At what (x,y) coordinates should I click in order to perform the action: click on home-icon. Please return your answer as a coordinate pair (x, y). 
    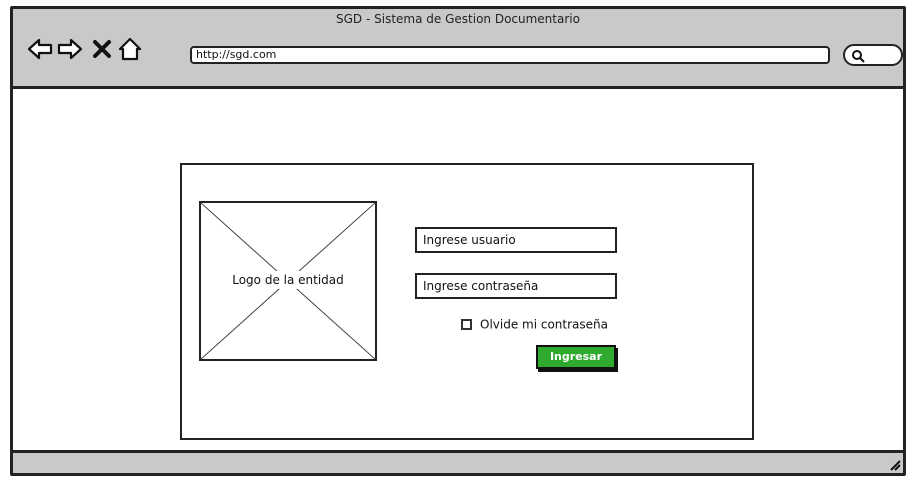
    Looking at the image, I should click on (130, 49).